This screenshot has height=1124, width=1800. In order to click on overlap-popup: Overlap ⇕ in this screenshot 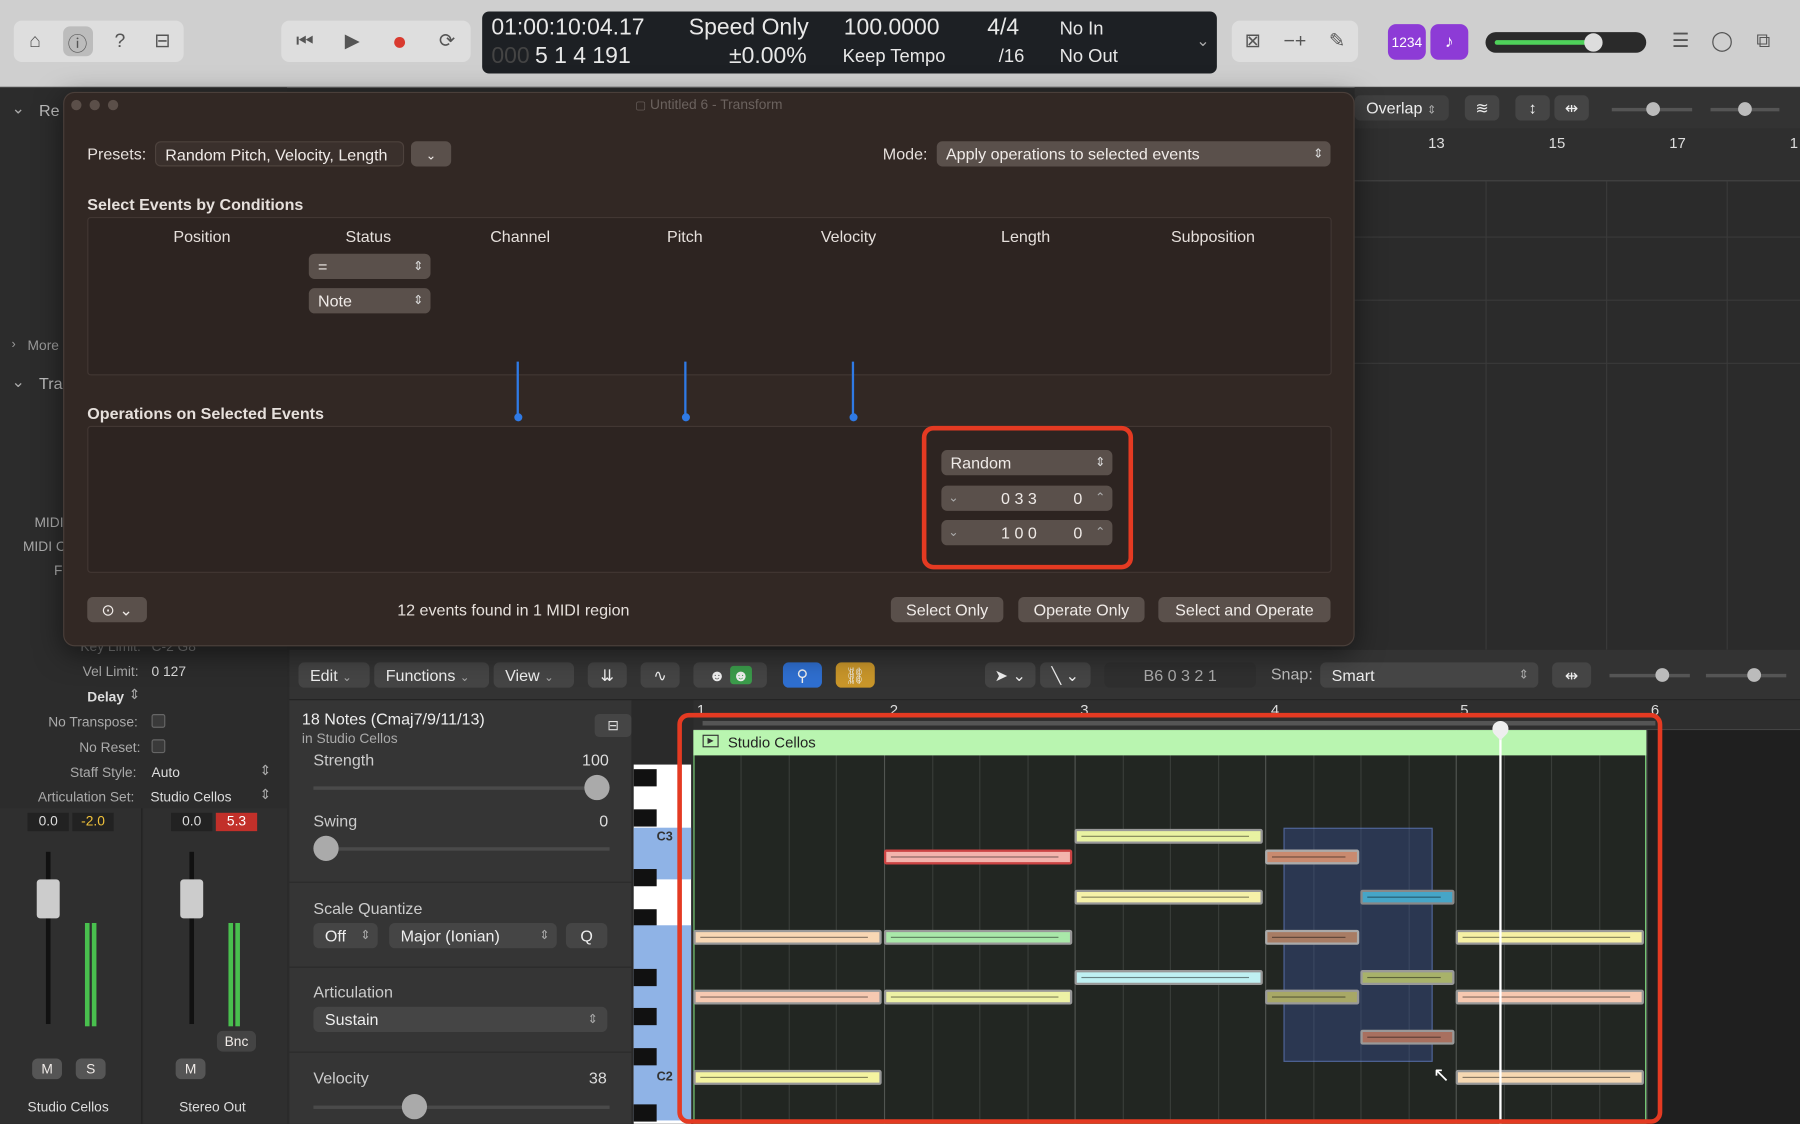, I will do `click(1401, 108)`.